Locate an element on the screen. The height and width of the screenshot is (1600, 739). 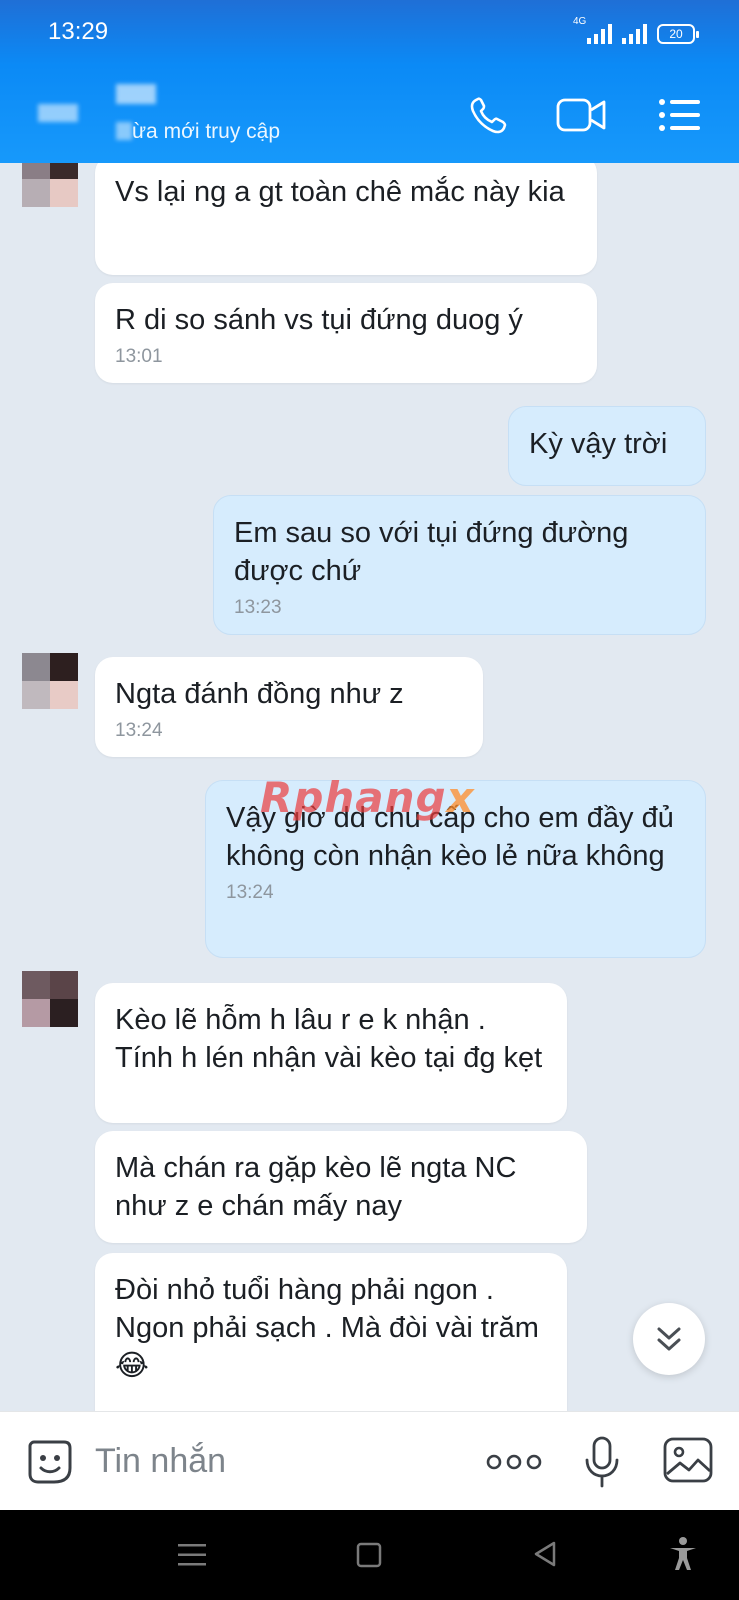
back-triangle-icon is located at coordinates (545, 1554).